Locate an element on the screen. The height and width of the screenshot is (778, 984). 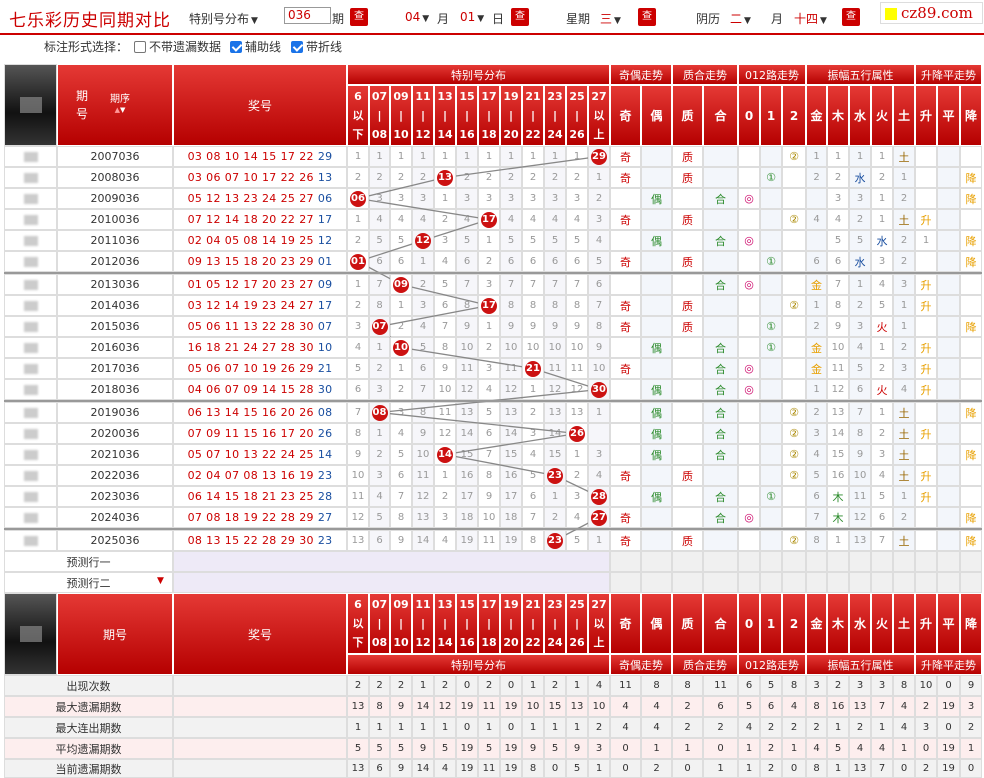
award-number: 16 is located at coordinates (288, 475).